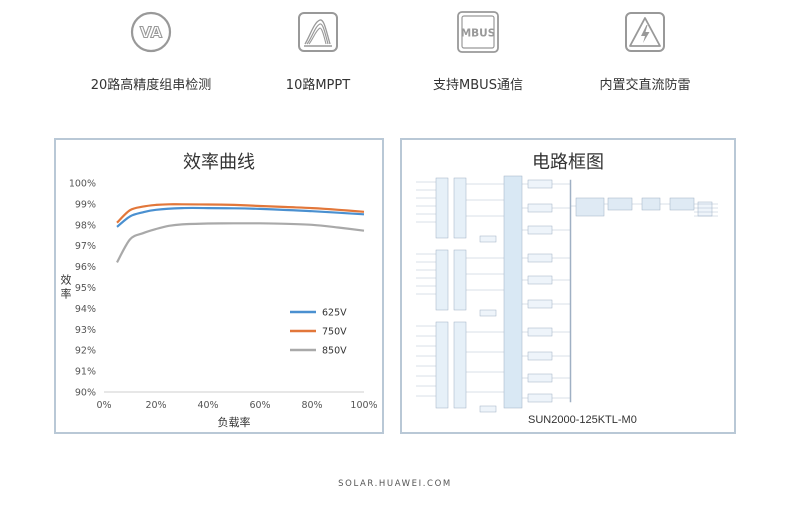  I want to click on va-icon: VA, so click(151, 32).